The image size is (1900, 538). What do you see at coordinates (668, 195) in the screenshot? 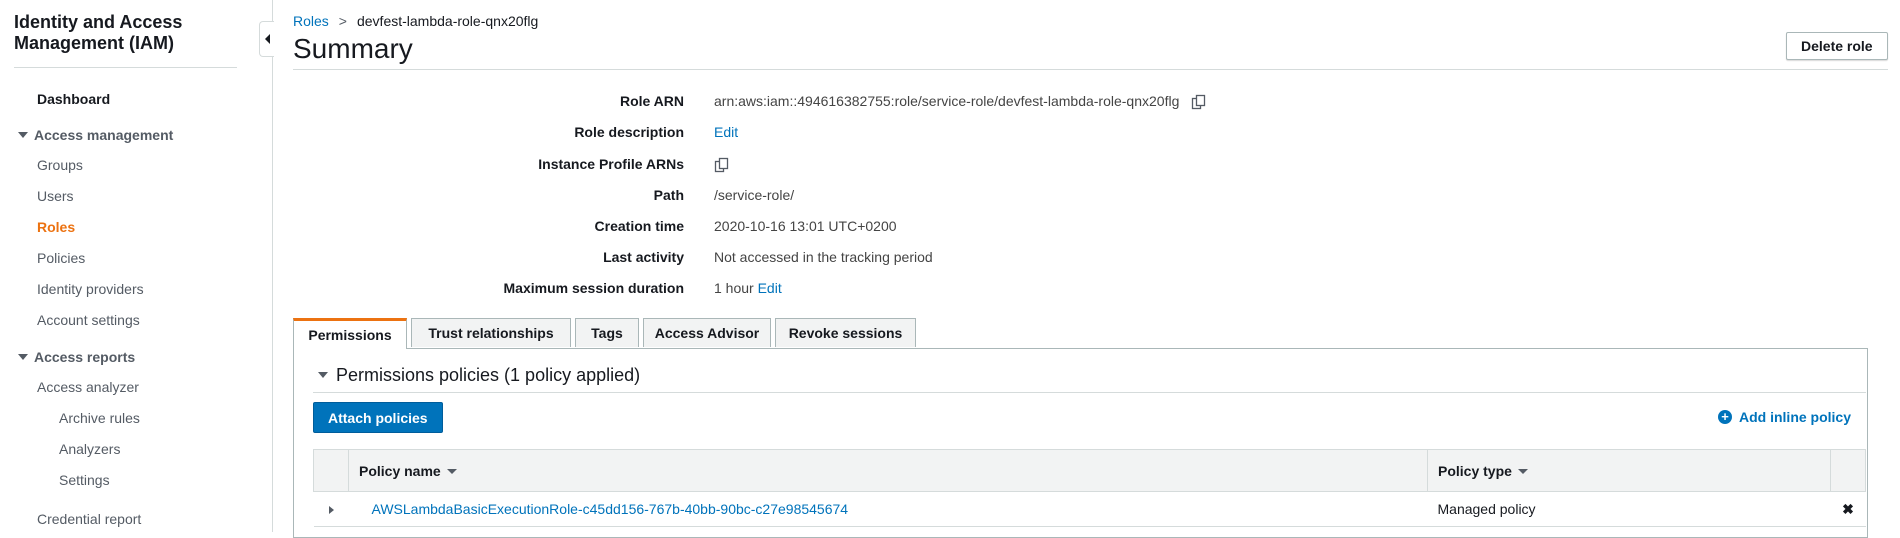
I see `path-label: Path` at bounding box center [668, 195].